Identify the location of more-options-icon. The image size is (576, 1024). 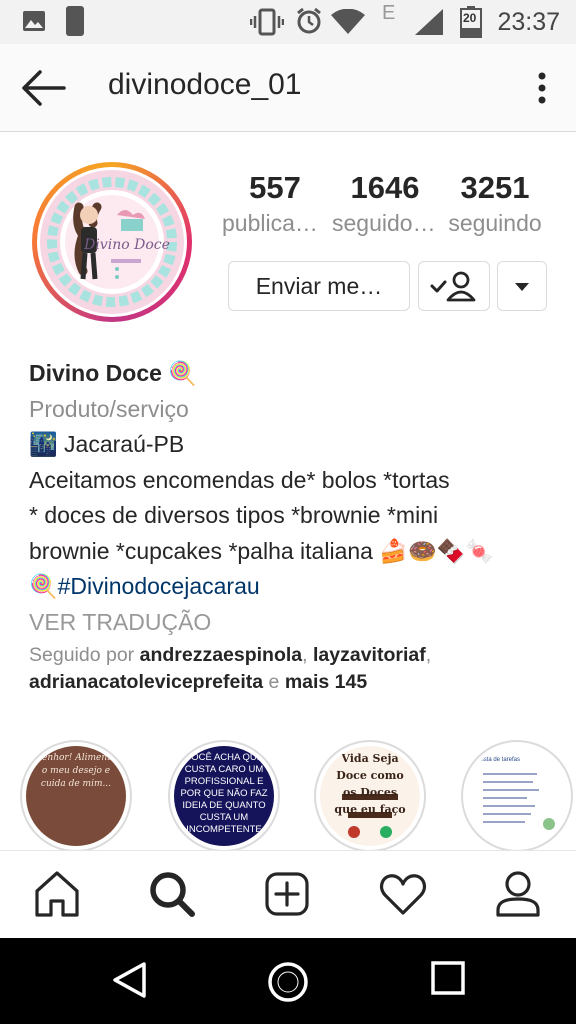
(542, 88).